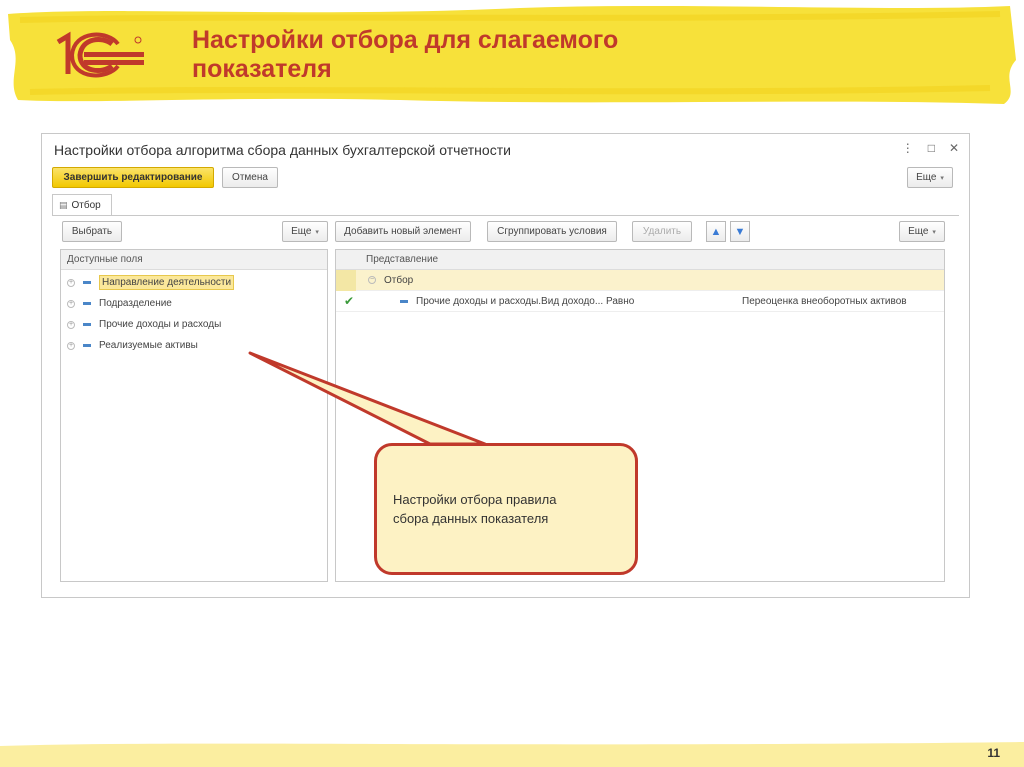 The image size is (1024, 767). I want to click on field-item-label: Направление деятельности, so click(167, 282).